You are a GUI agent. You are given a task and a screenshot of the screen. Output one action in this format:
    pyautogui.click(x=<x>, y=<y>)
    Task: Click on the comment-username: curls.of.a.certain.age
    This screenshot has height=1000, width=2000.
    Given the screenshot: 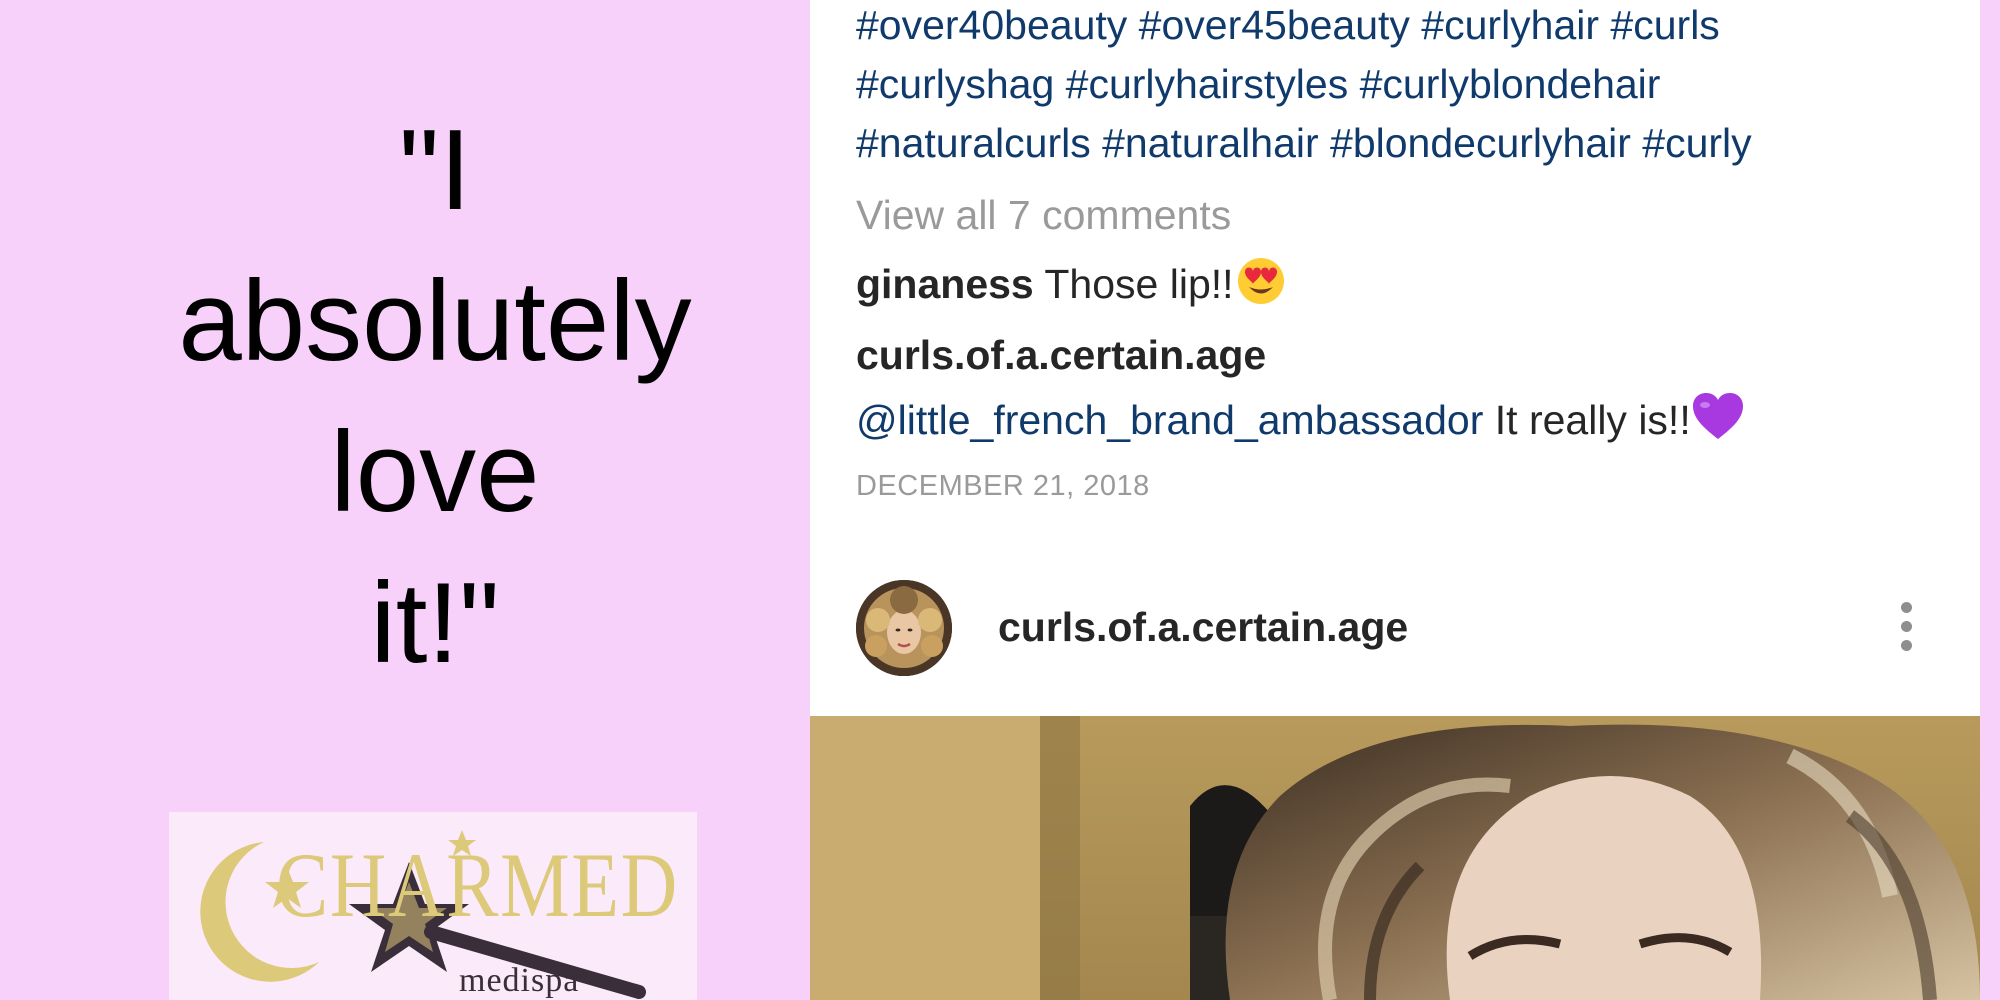 What is the action you would take?
    pyautogui.click(x=1061, y=355)
    